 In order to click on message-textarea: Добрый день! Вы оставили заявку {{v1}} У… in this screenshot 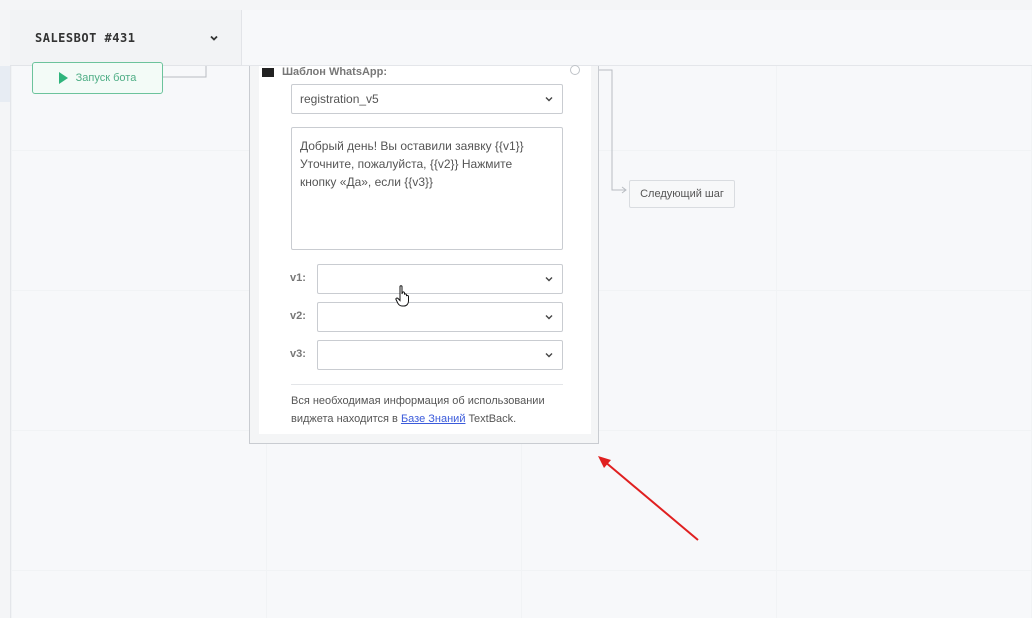, I will do `click(427, 188)`.